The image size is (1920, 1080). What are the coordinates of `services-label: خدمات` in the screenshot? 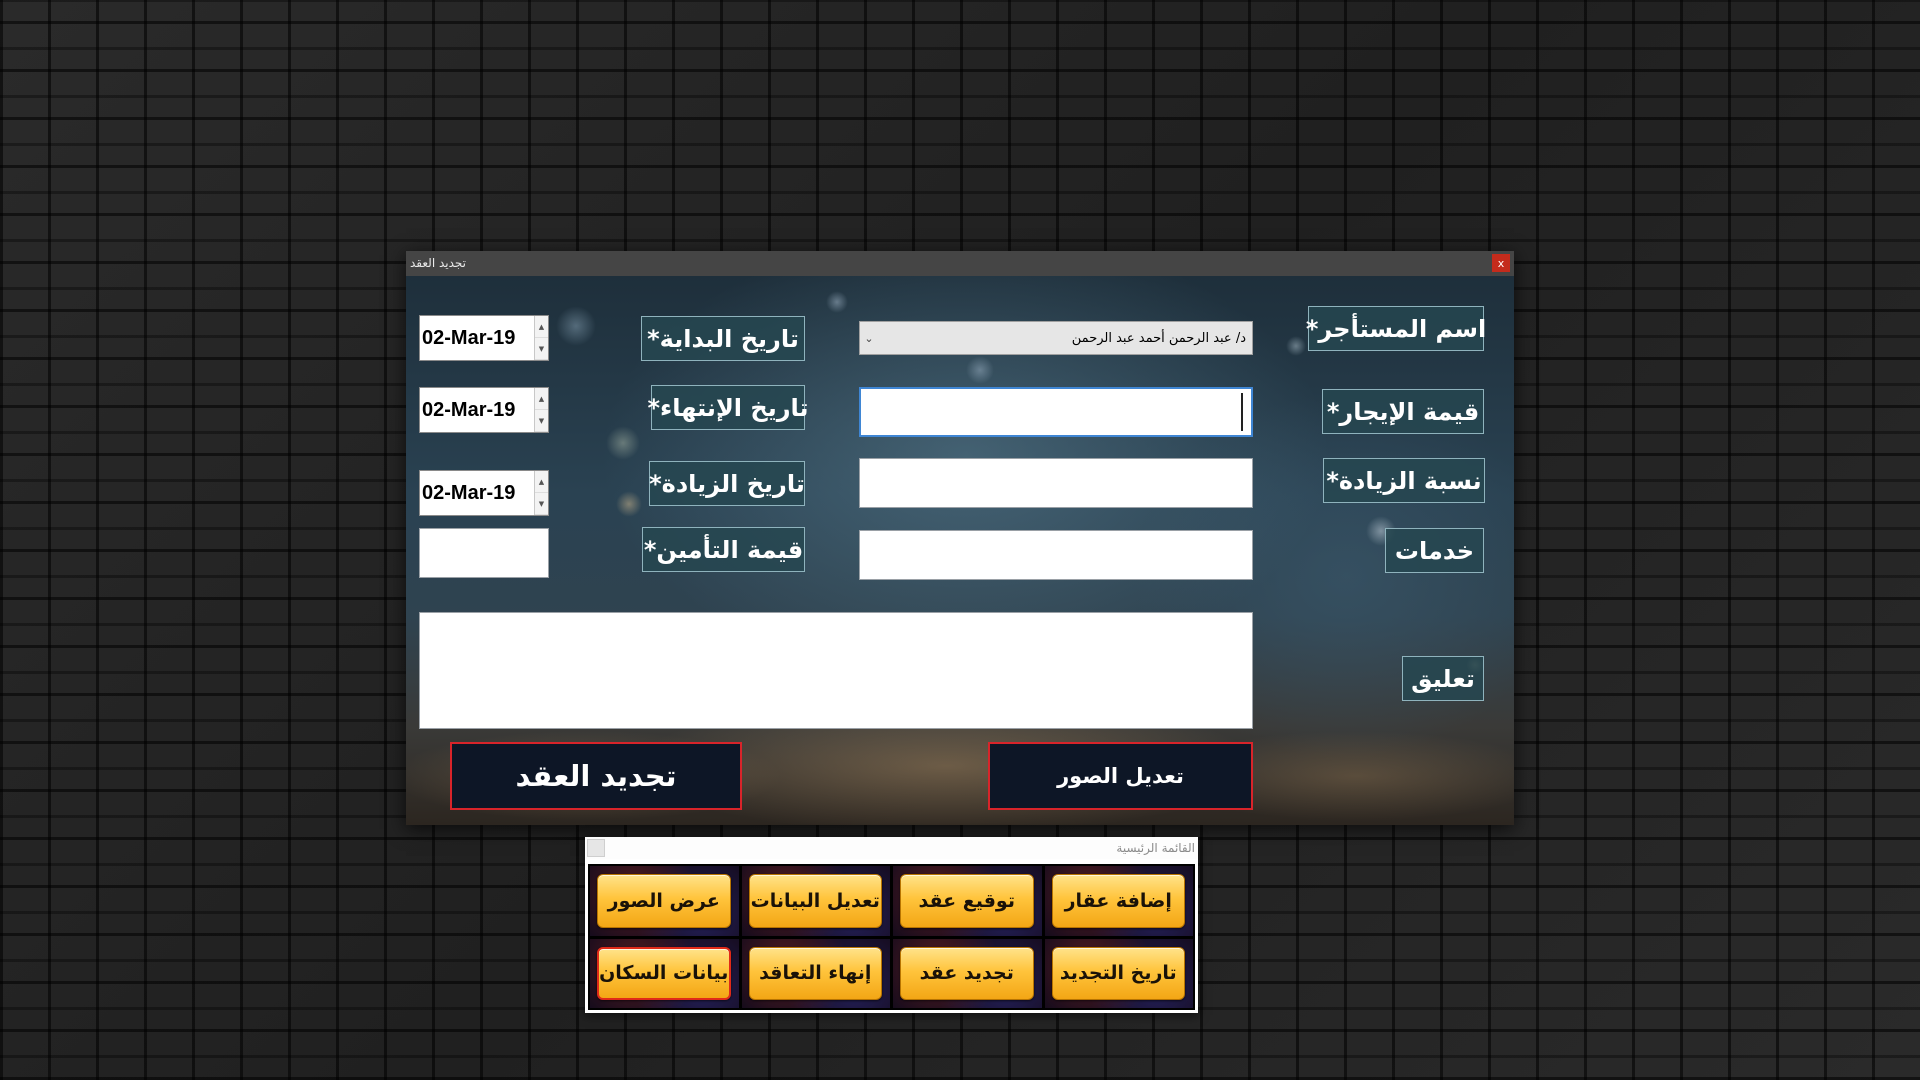 It's located at (1434, 550).